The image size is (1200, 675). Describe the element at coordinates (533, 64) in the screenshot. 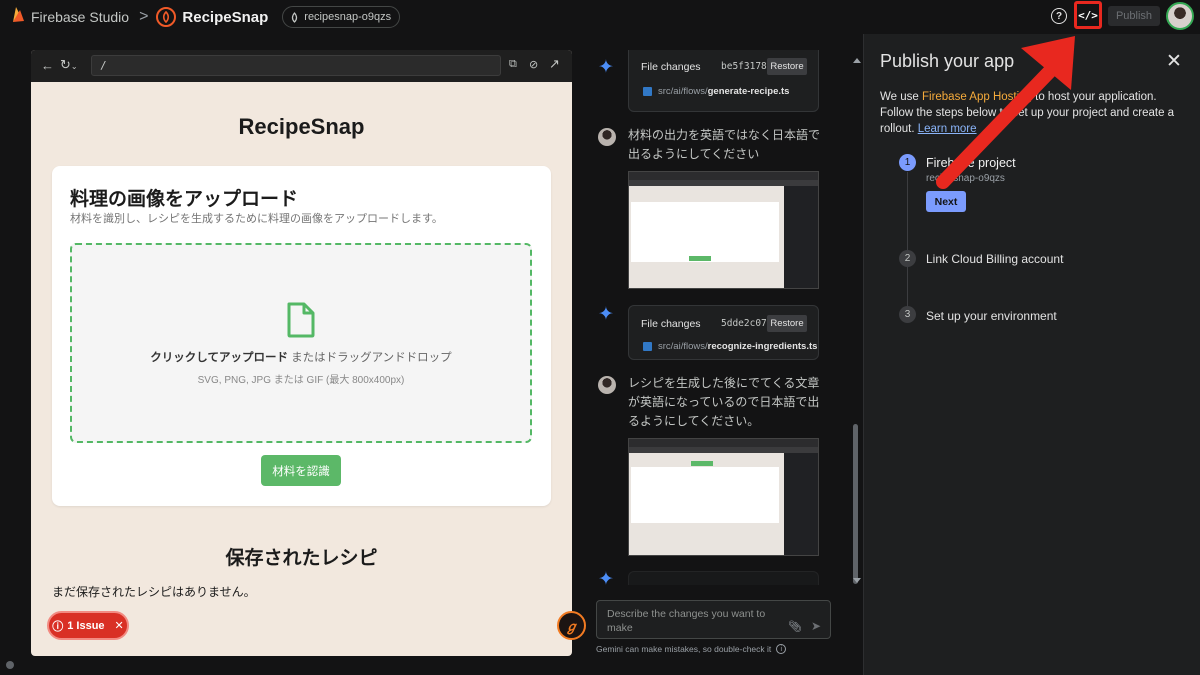

I see `link-icon: ⊘` at that location.